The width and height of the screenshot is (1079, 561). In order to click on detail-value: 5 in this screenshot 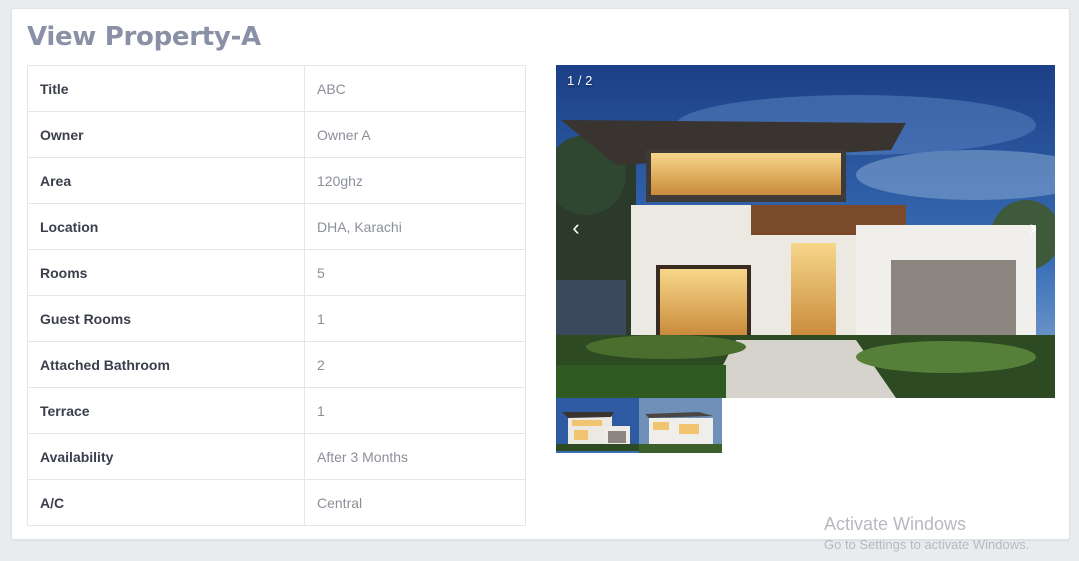, I will do `click(415, 272)`.